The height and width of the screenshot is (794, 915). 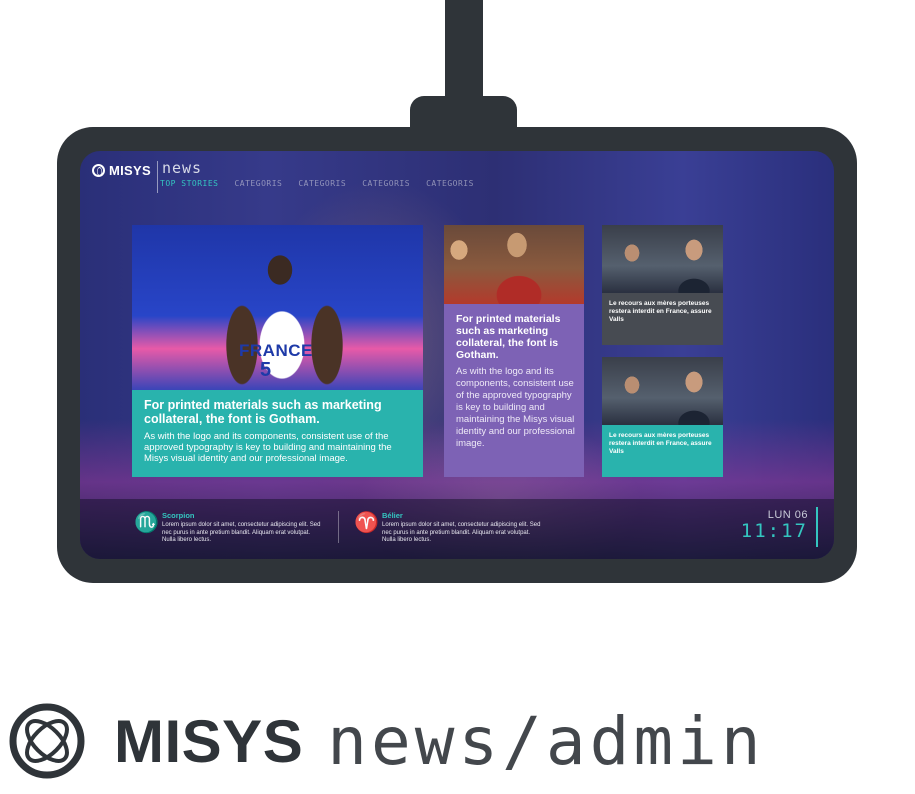 I want to click on tab-category-4: CATEGORIS, so click(x=450, y=183).